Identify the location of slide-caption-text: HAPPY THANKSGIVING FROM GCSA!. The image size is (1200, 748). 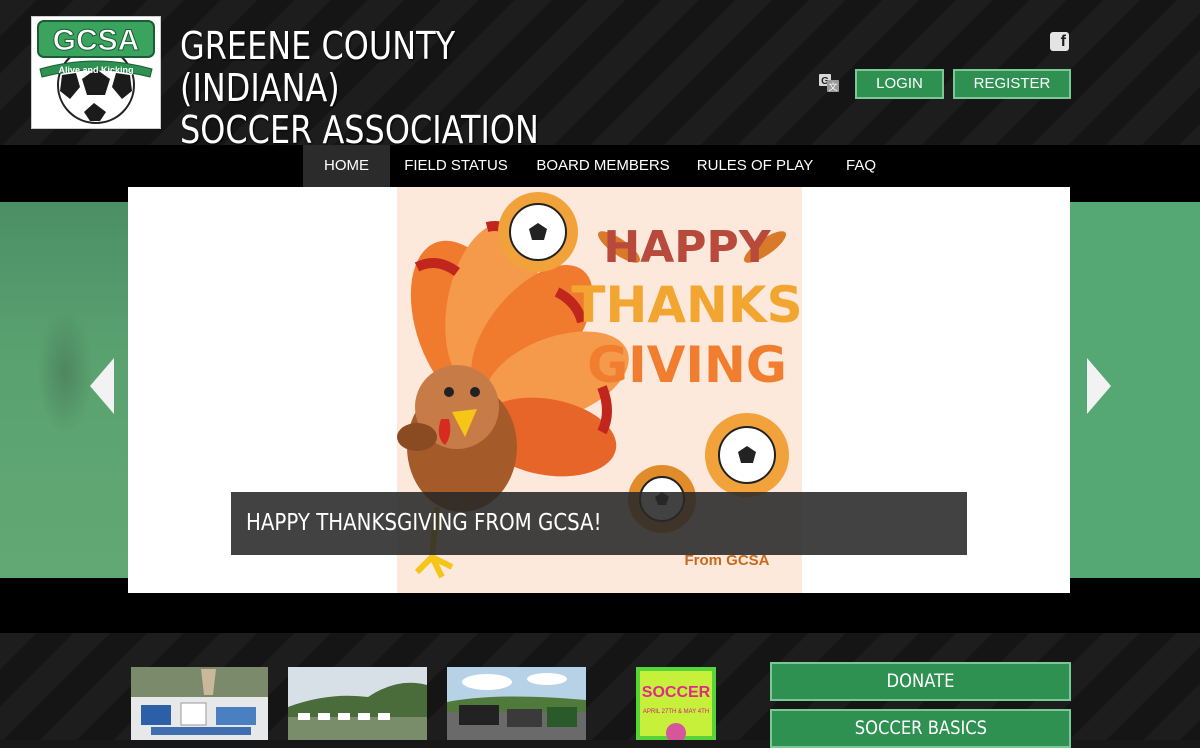
(424, 523).